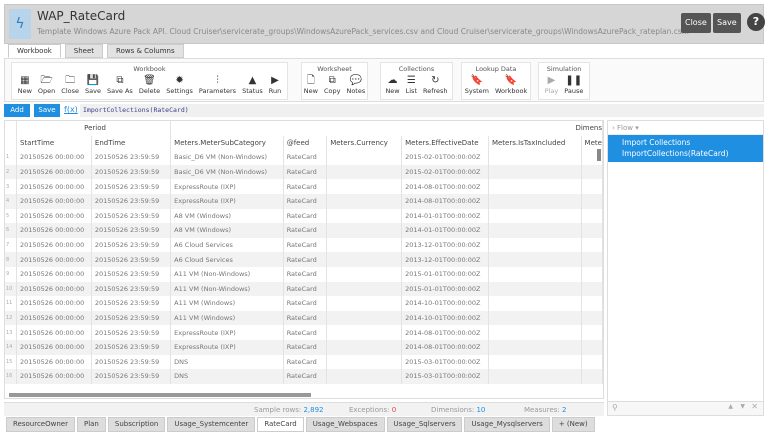 The width and height of the screenshot is (768, 433). I want to click on vertical-scrollbar, so click(599, 155).